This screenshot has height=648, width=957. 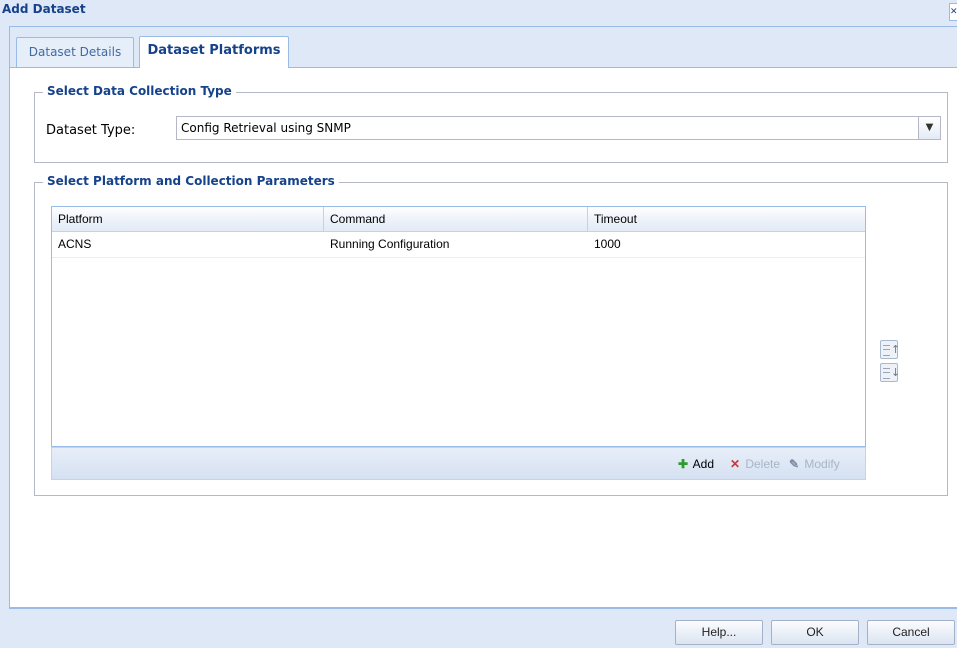 What do you see at coordinates (911, 632) in the screenshot?
I see `cancel-button: Cancel` at bounding box center [911, 632].